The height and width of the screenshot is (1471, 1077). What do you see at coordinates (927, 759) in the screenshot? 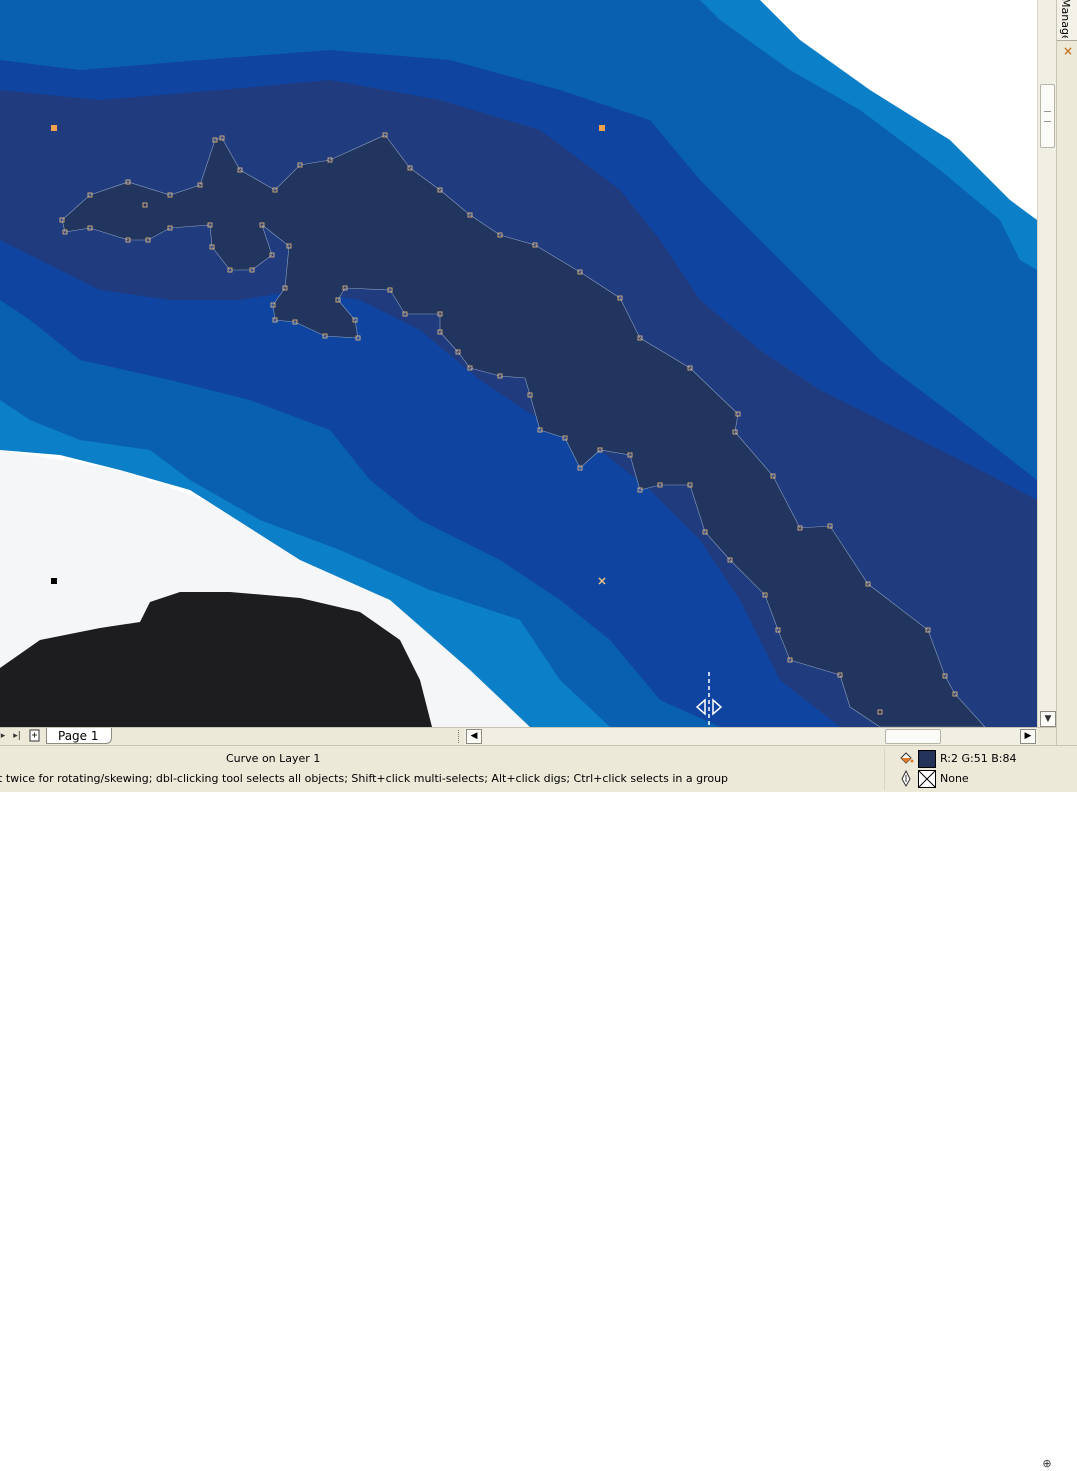
I see `fill-color-swatch` at bounding box center [927, 759].